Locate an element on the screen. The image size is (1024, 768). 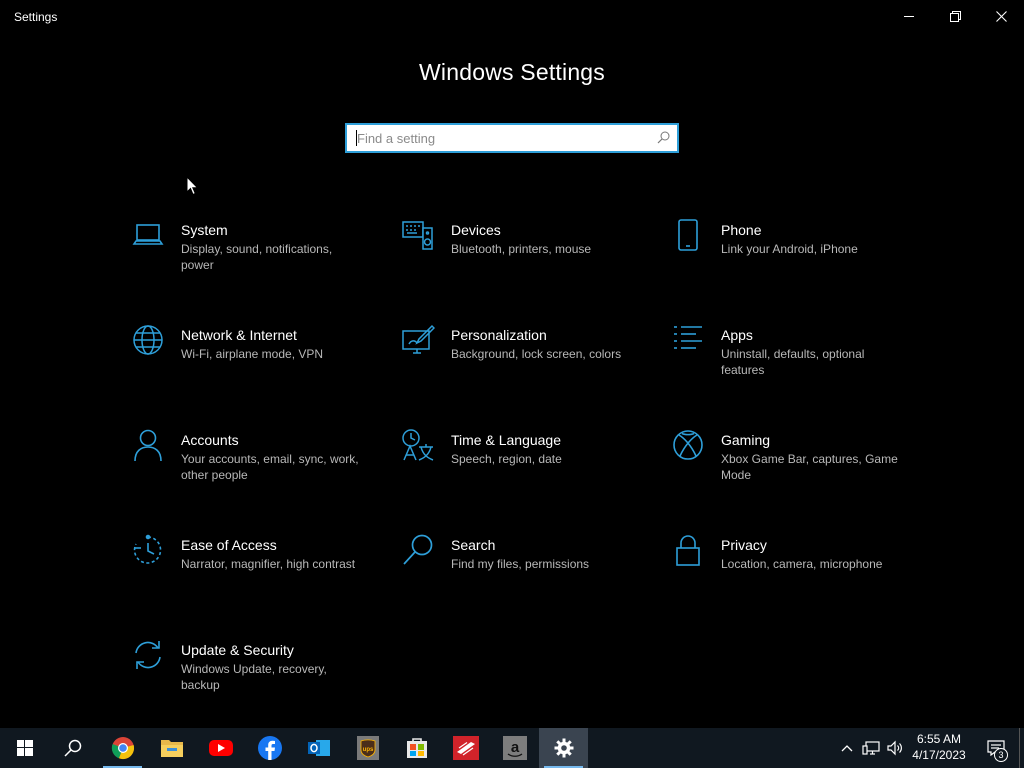
chevron-up-icon is located at coordinates (847, 748).